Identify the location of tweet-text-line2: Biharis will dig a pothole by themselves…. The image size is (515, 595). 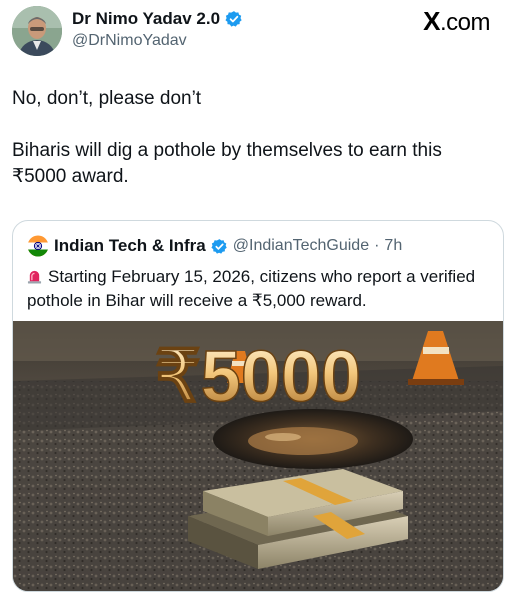
(227, 163).